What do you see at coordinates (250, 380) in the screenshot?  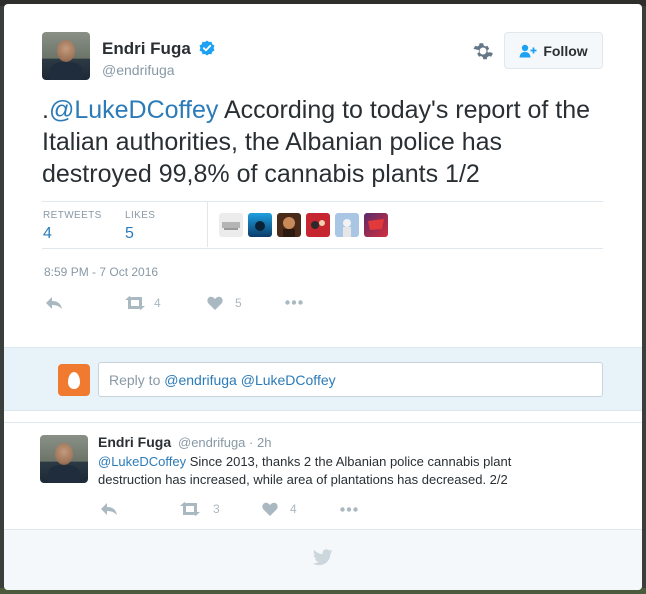 I see `reply-input-mentions: @endrifuga @LukeDCoffey` at bounding box center [250, 380].